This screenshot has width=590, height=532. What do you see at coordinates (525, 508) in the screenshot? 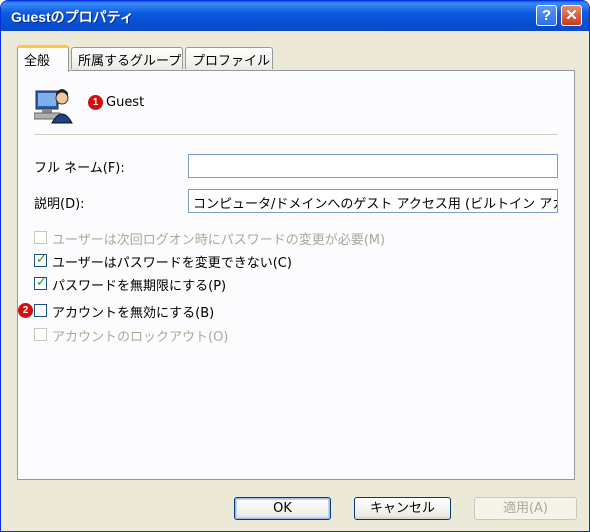
I see `apply-button: 適用(A)` at bounding box center [525, 508].